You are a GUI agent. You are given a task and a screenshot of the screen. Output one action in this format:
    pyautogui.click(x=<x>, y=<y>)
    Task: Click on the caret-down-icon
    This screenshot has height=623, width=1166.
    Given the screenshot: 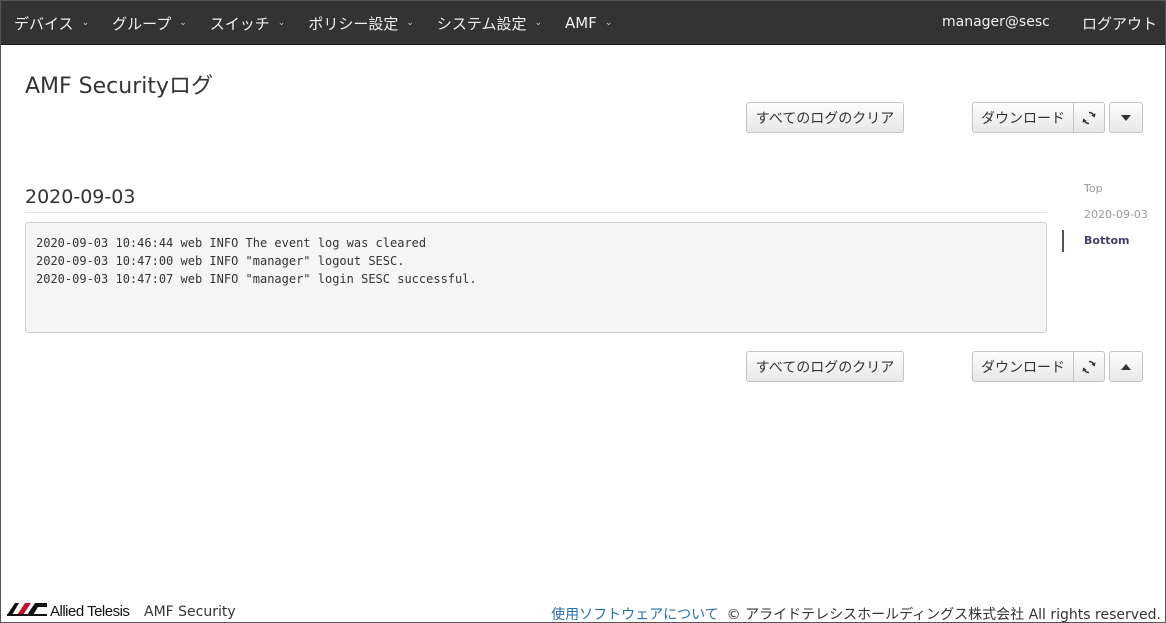 What is the action you would take?
    pyautogui.click(x=1126, y=117)
    